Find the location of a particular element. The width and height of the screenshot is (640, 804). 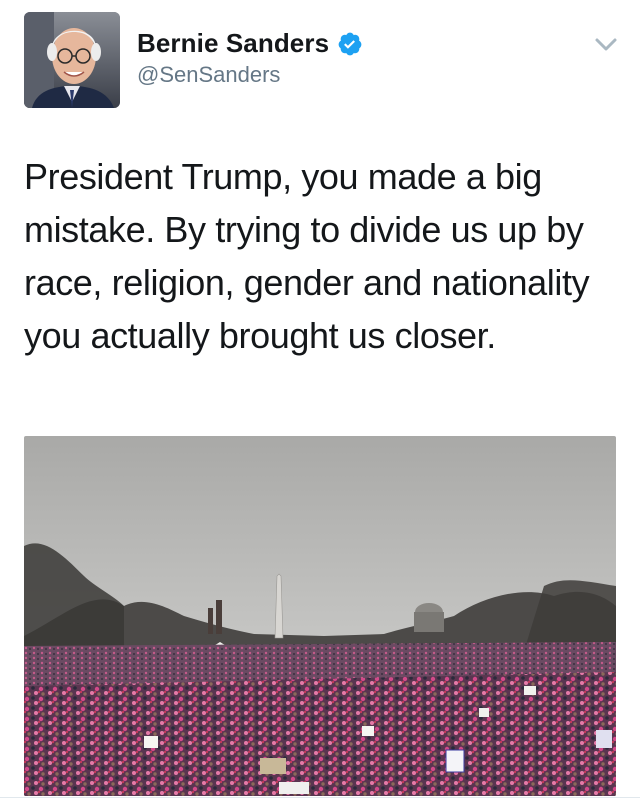

verified-badge-icon is located at coordinates (350, 44).